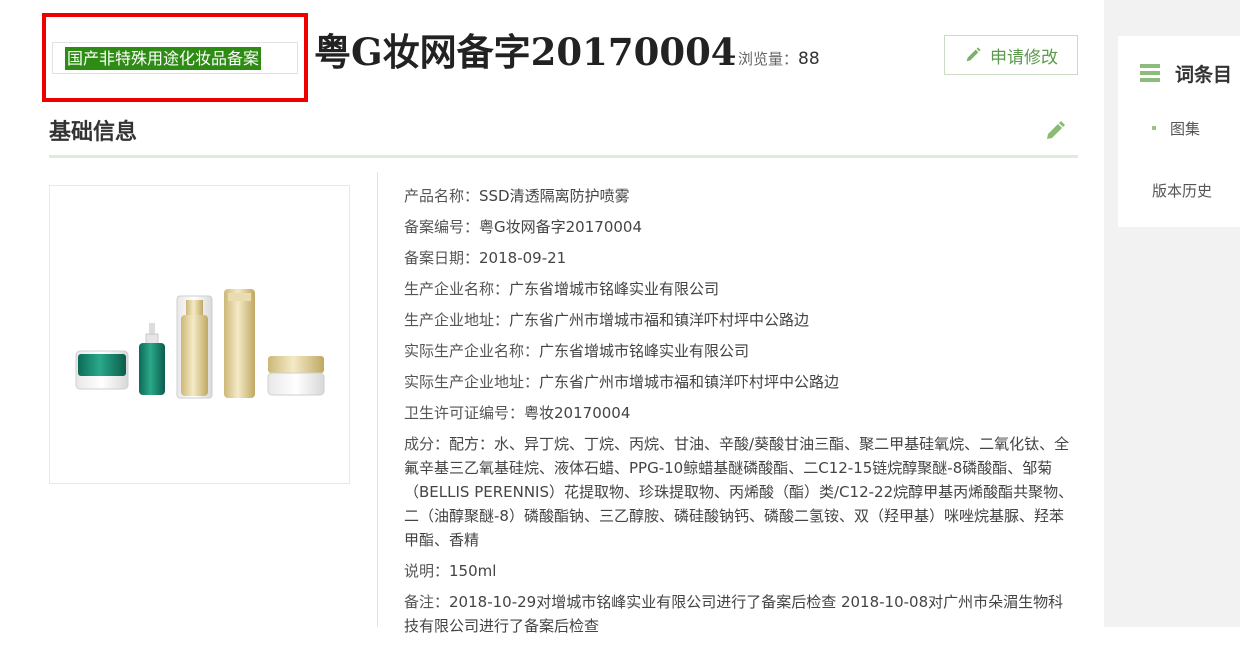 This screenshot has width=1240, height=645. I want to click on info-value: 粤G妆网备字20170004, so click(560, 227).